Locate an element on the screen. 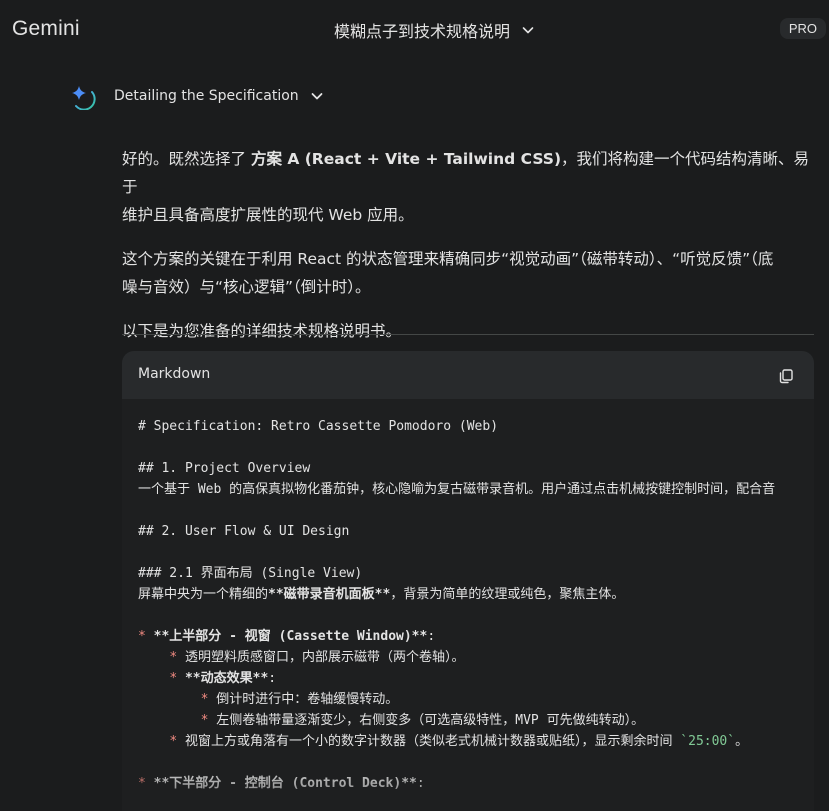  code-line: * **上半部分 - 视窗 (Cassette Window)**: is located at coordinates (286, 637).